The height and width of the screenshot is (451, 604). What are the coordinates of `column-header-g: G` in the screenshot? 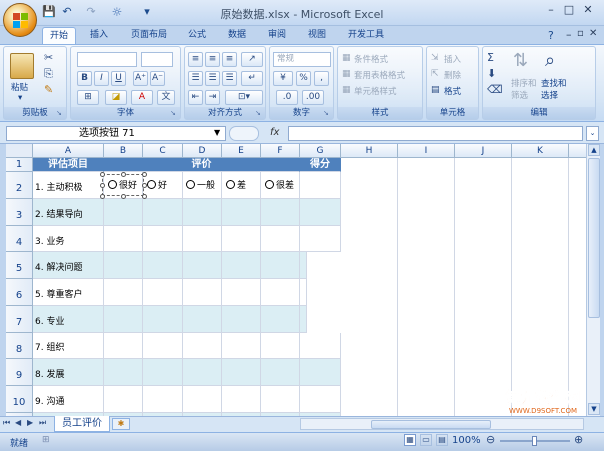 It's located at (320, 151).